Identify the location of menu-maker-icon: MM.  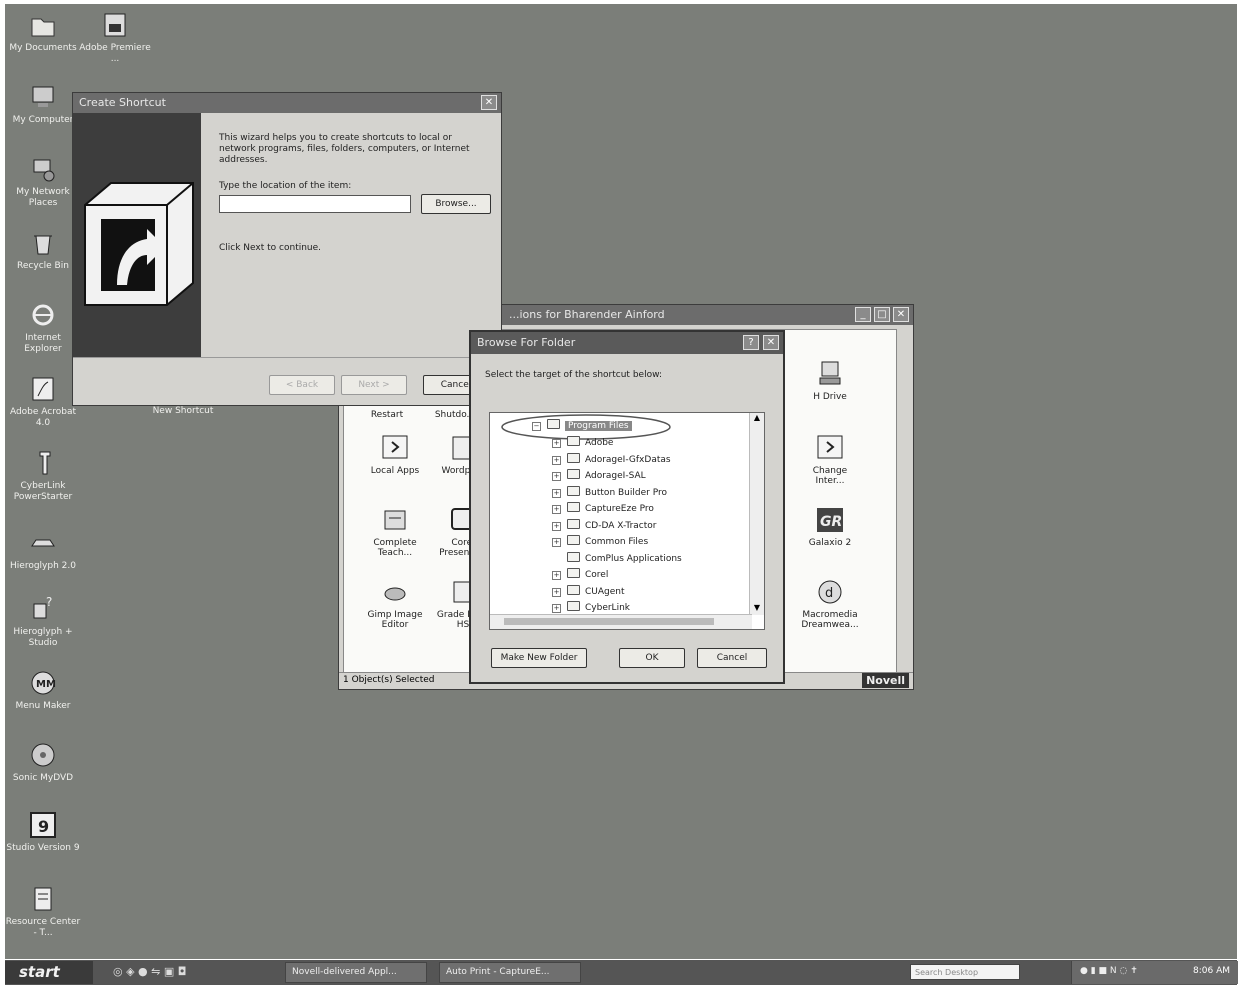
(43, 683).